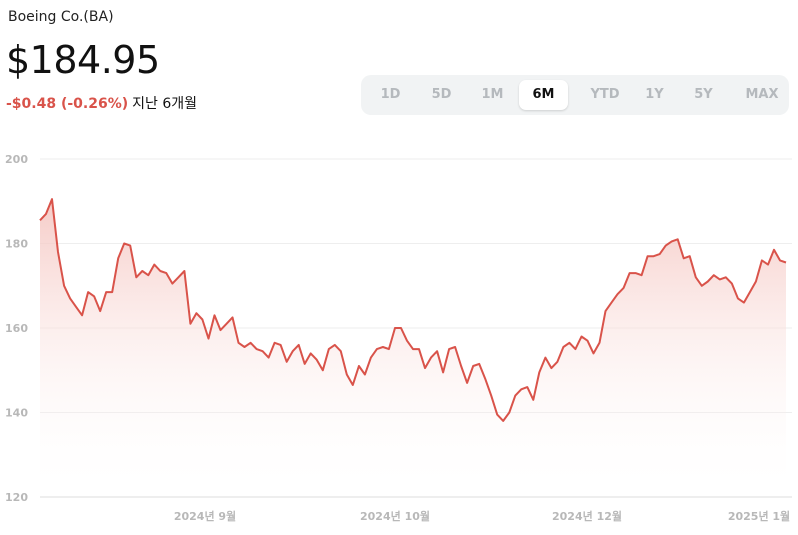 This screenshot has width=798, height=535. Describe the element at coordinates (16, 244) in the screenshot. I see `y-tick-label: 180` at that location.